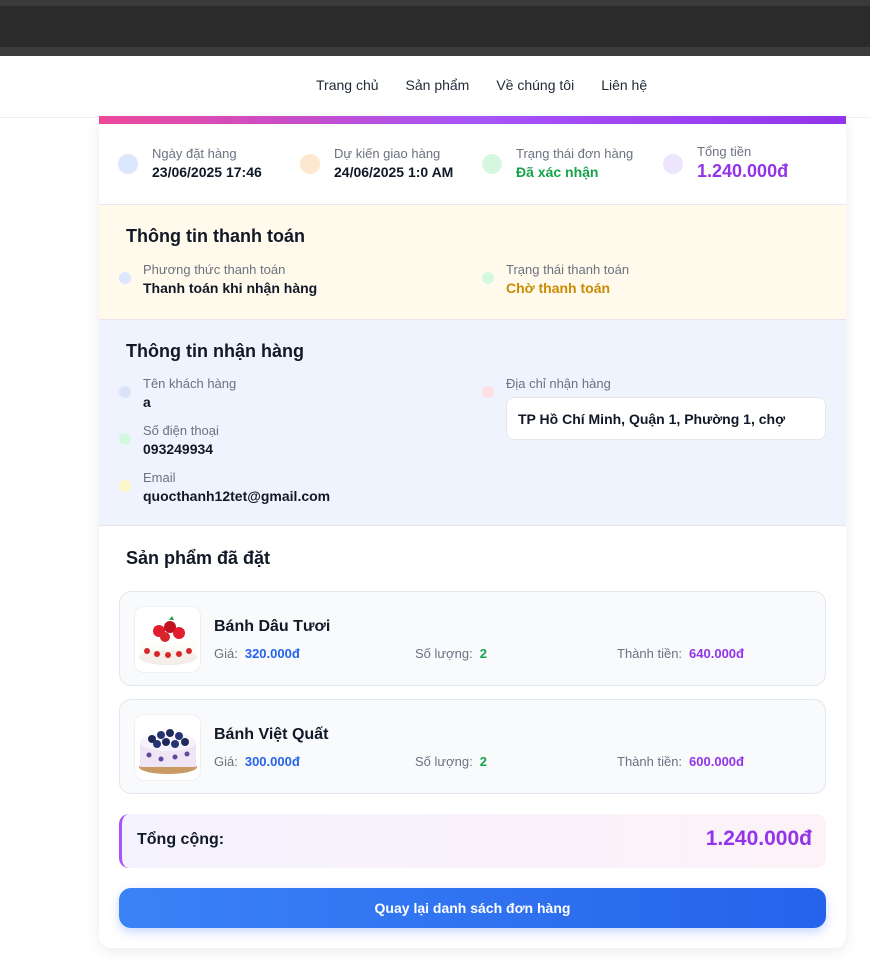 Image resolution: width=870 pixels, height=961 pixels. Describe the element at coordinates (558, 288) in the screenshot. I see `payment-status-value: Chờ thanh toán` at that location.